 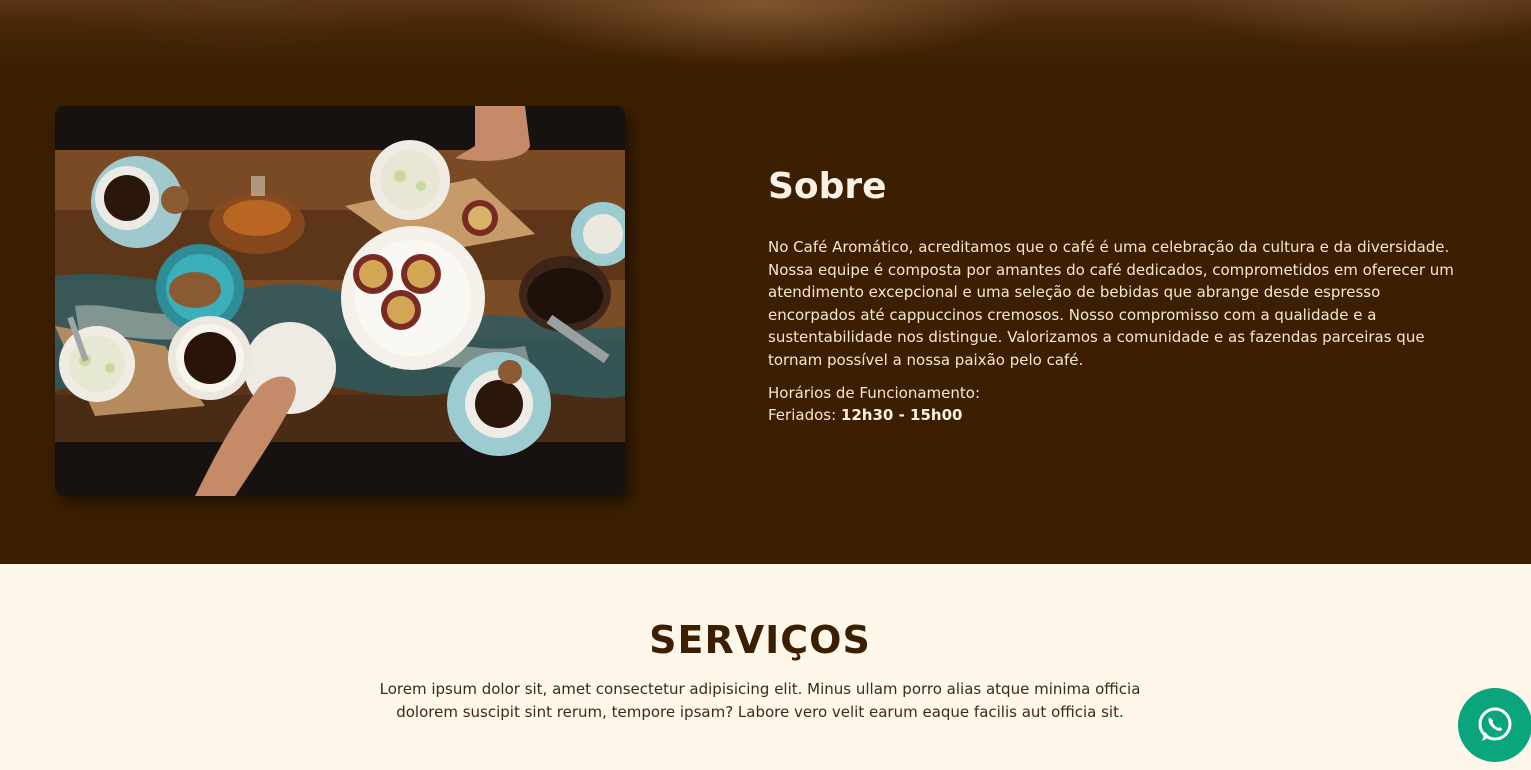 What do you see at coordinates (765, 35) in the screenshot?
I see `hero-image-bottom` at bounding box center [765, 35].